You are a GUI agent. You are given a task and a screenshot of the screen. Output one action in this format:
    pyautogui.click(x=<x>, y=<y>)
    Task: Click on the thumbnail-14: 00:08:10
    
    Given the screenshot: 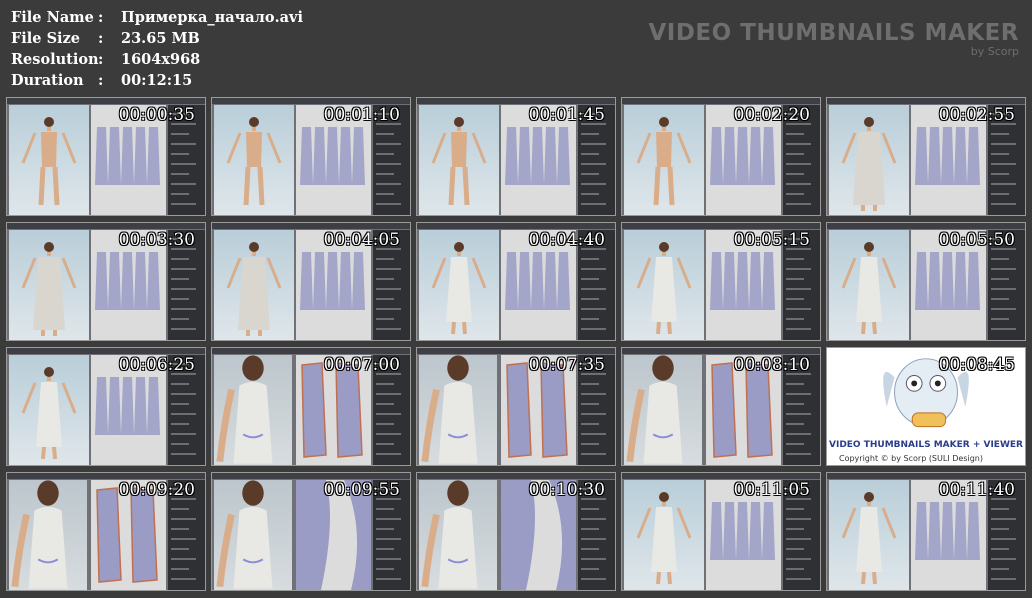 What is the action you would take?
    pyautogui.click(x=721, y=406)
    